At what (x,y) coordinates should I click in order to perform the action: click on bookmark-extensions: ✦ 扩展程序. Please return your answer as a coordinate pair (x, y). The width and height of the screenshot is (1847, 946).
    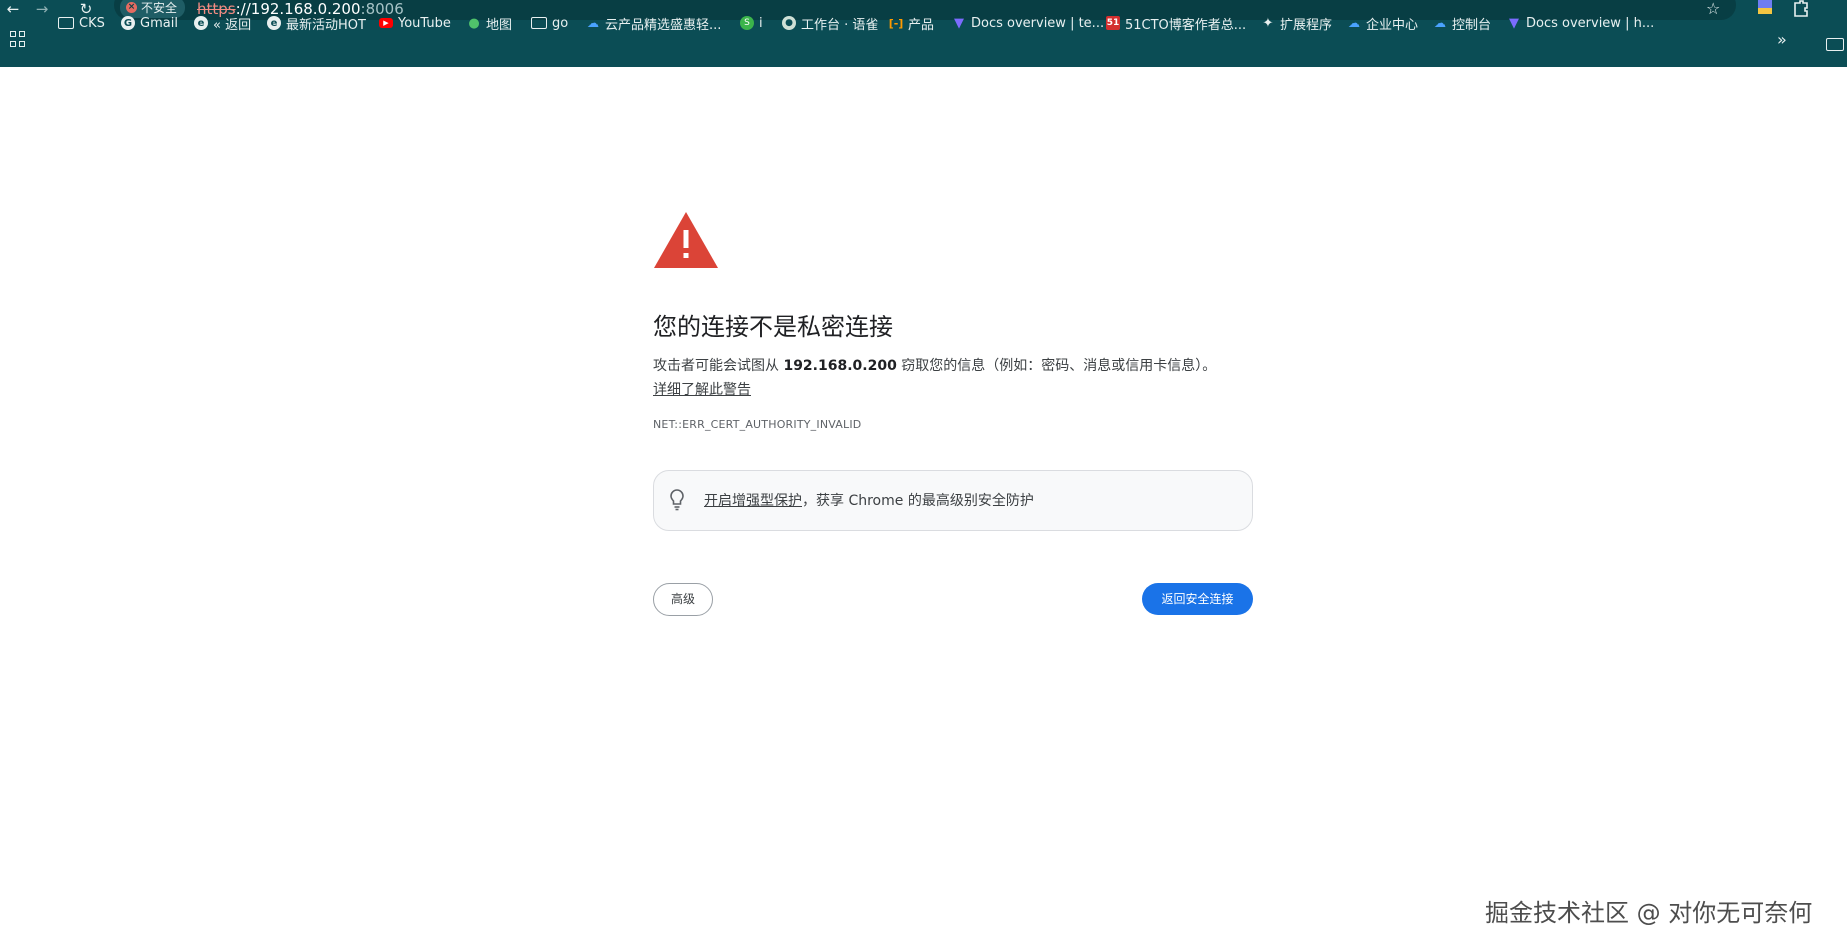
    Looking at the image, I should click on (1296, 23).